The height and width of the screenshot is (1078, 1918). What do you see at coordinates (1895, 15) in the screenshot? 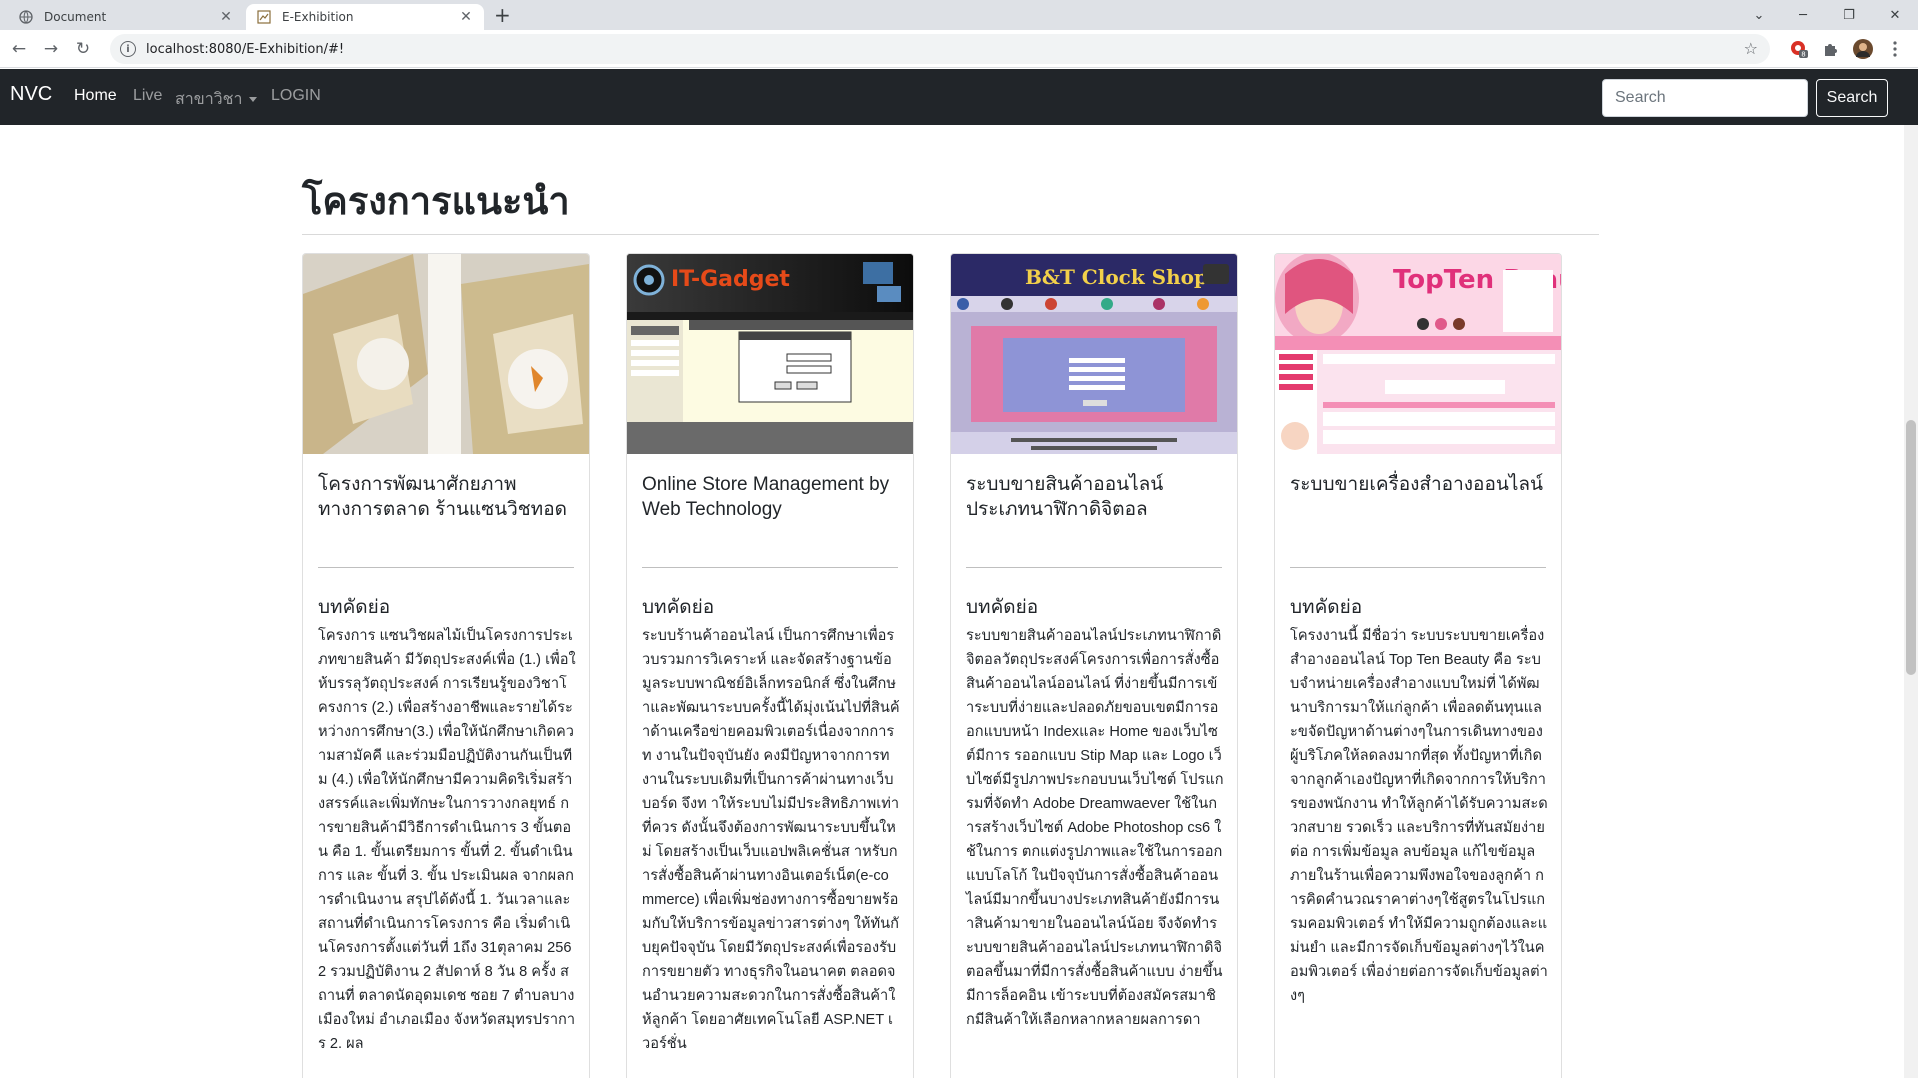
I see `window-close-icon: ✕` at bounding box center [1895, 15].